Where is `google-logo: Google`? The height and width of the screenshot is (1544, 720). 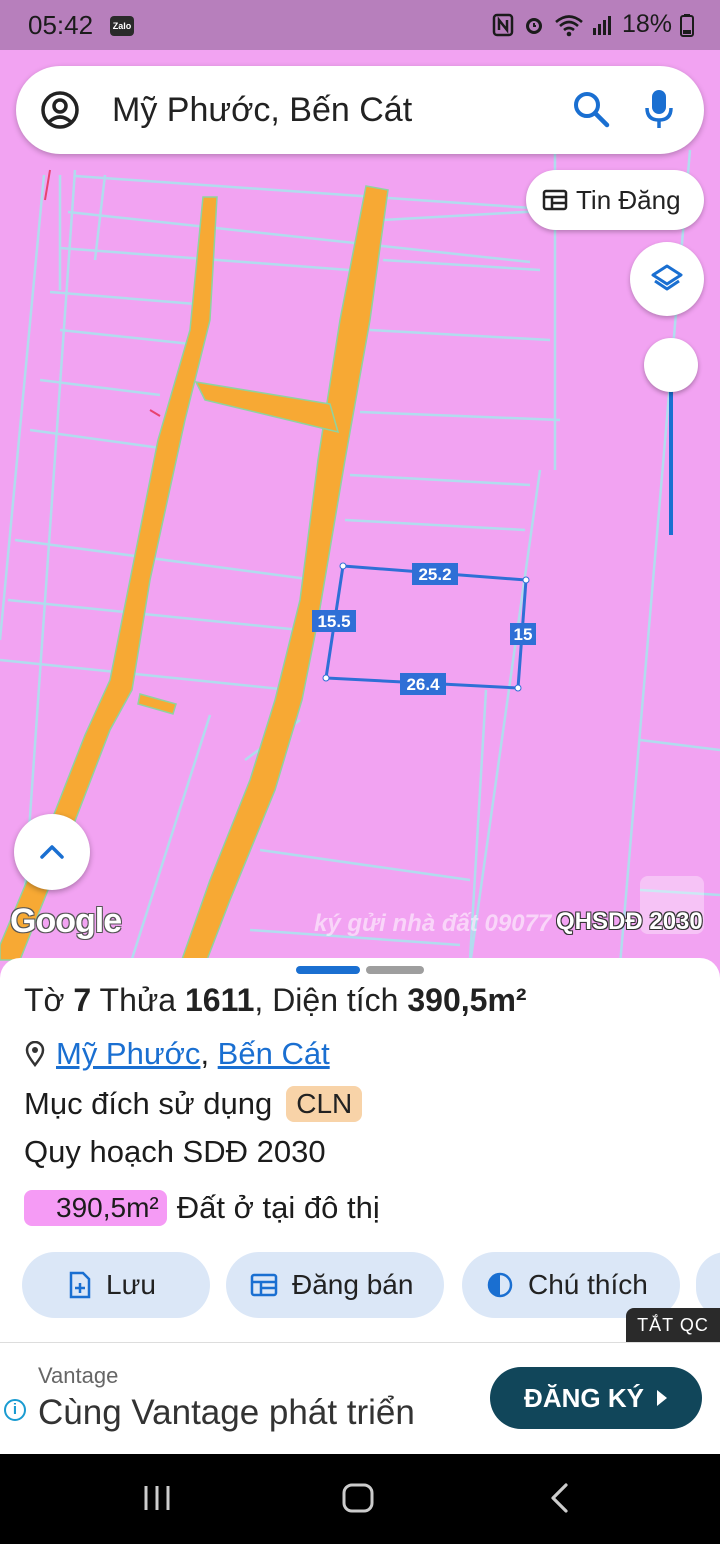
google-logo: Google is located at coordinates (66, 921).